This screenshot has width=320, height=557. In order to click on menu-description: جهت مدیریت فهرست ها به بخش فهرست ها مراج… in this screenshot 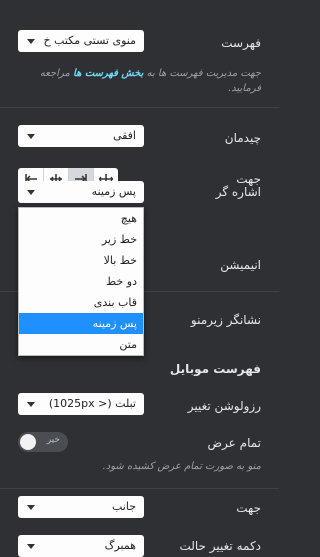, I will do `click(150, 81)`.